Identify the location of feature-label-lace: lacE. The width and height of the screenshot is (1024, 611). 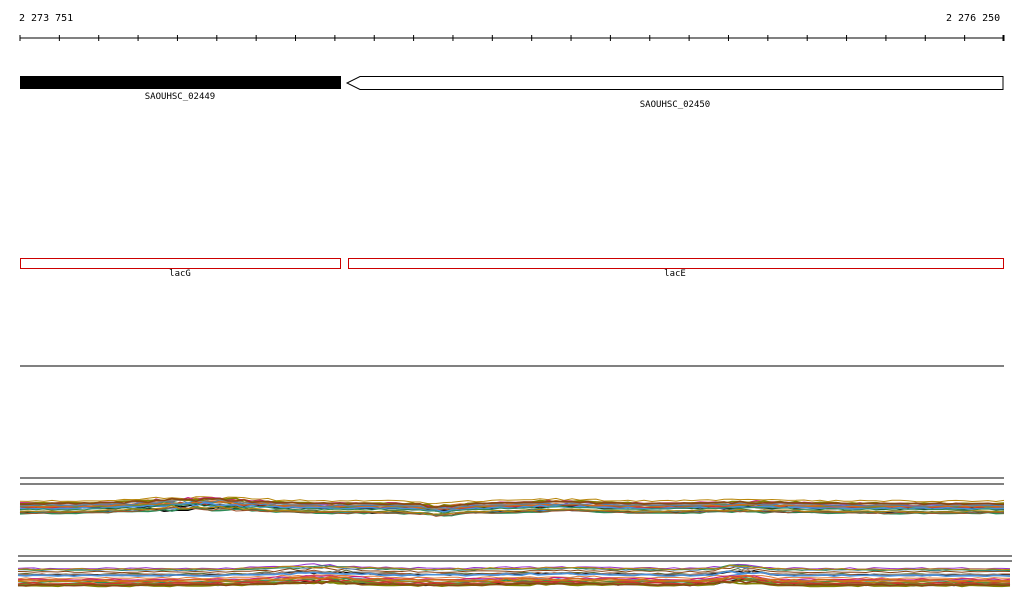
(675, 274).